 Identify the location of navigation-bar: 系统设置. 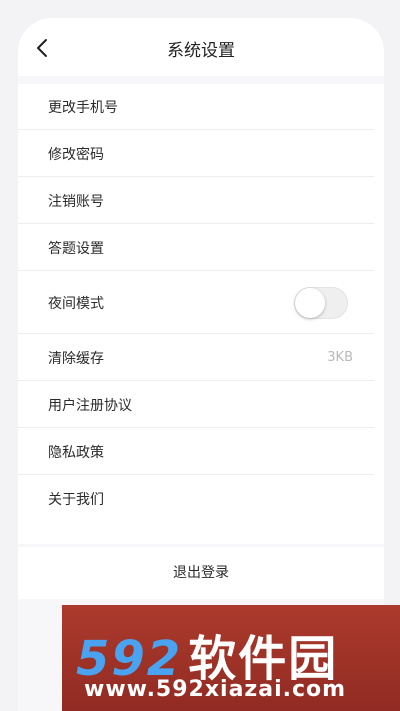
(201, 47).